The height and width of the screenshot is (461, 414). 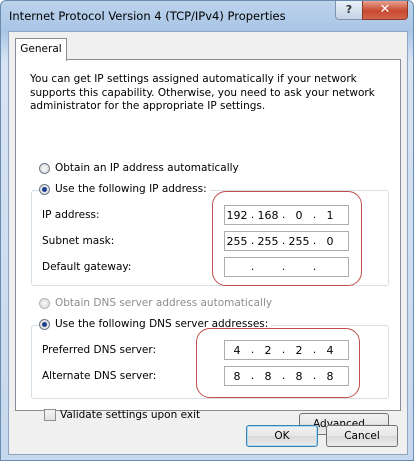 What do you see at coordinates (99, 376) in the screenshot?
I see `alternate-dns-label: Alternate DNS server:` at bounding box center [99, 376].